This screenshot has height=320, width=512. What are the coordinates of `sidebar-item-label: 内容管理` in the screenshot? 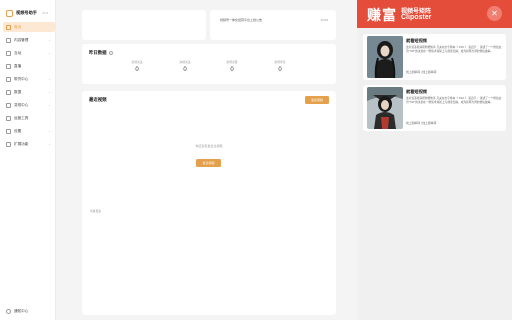 It's located at (21, 39).